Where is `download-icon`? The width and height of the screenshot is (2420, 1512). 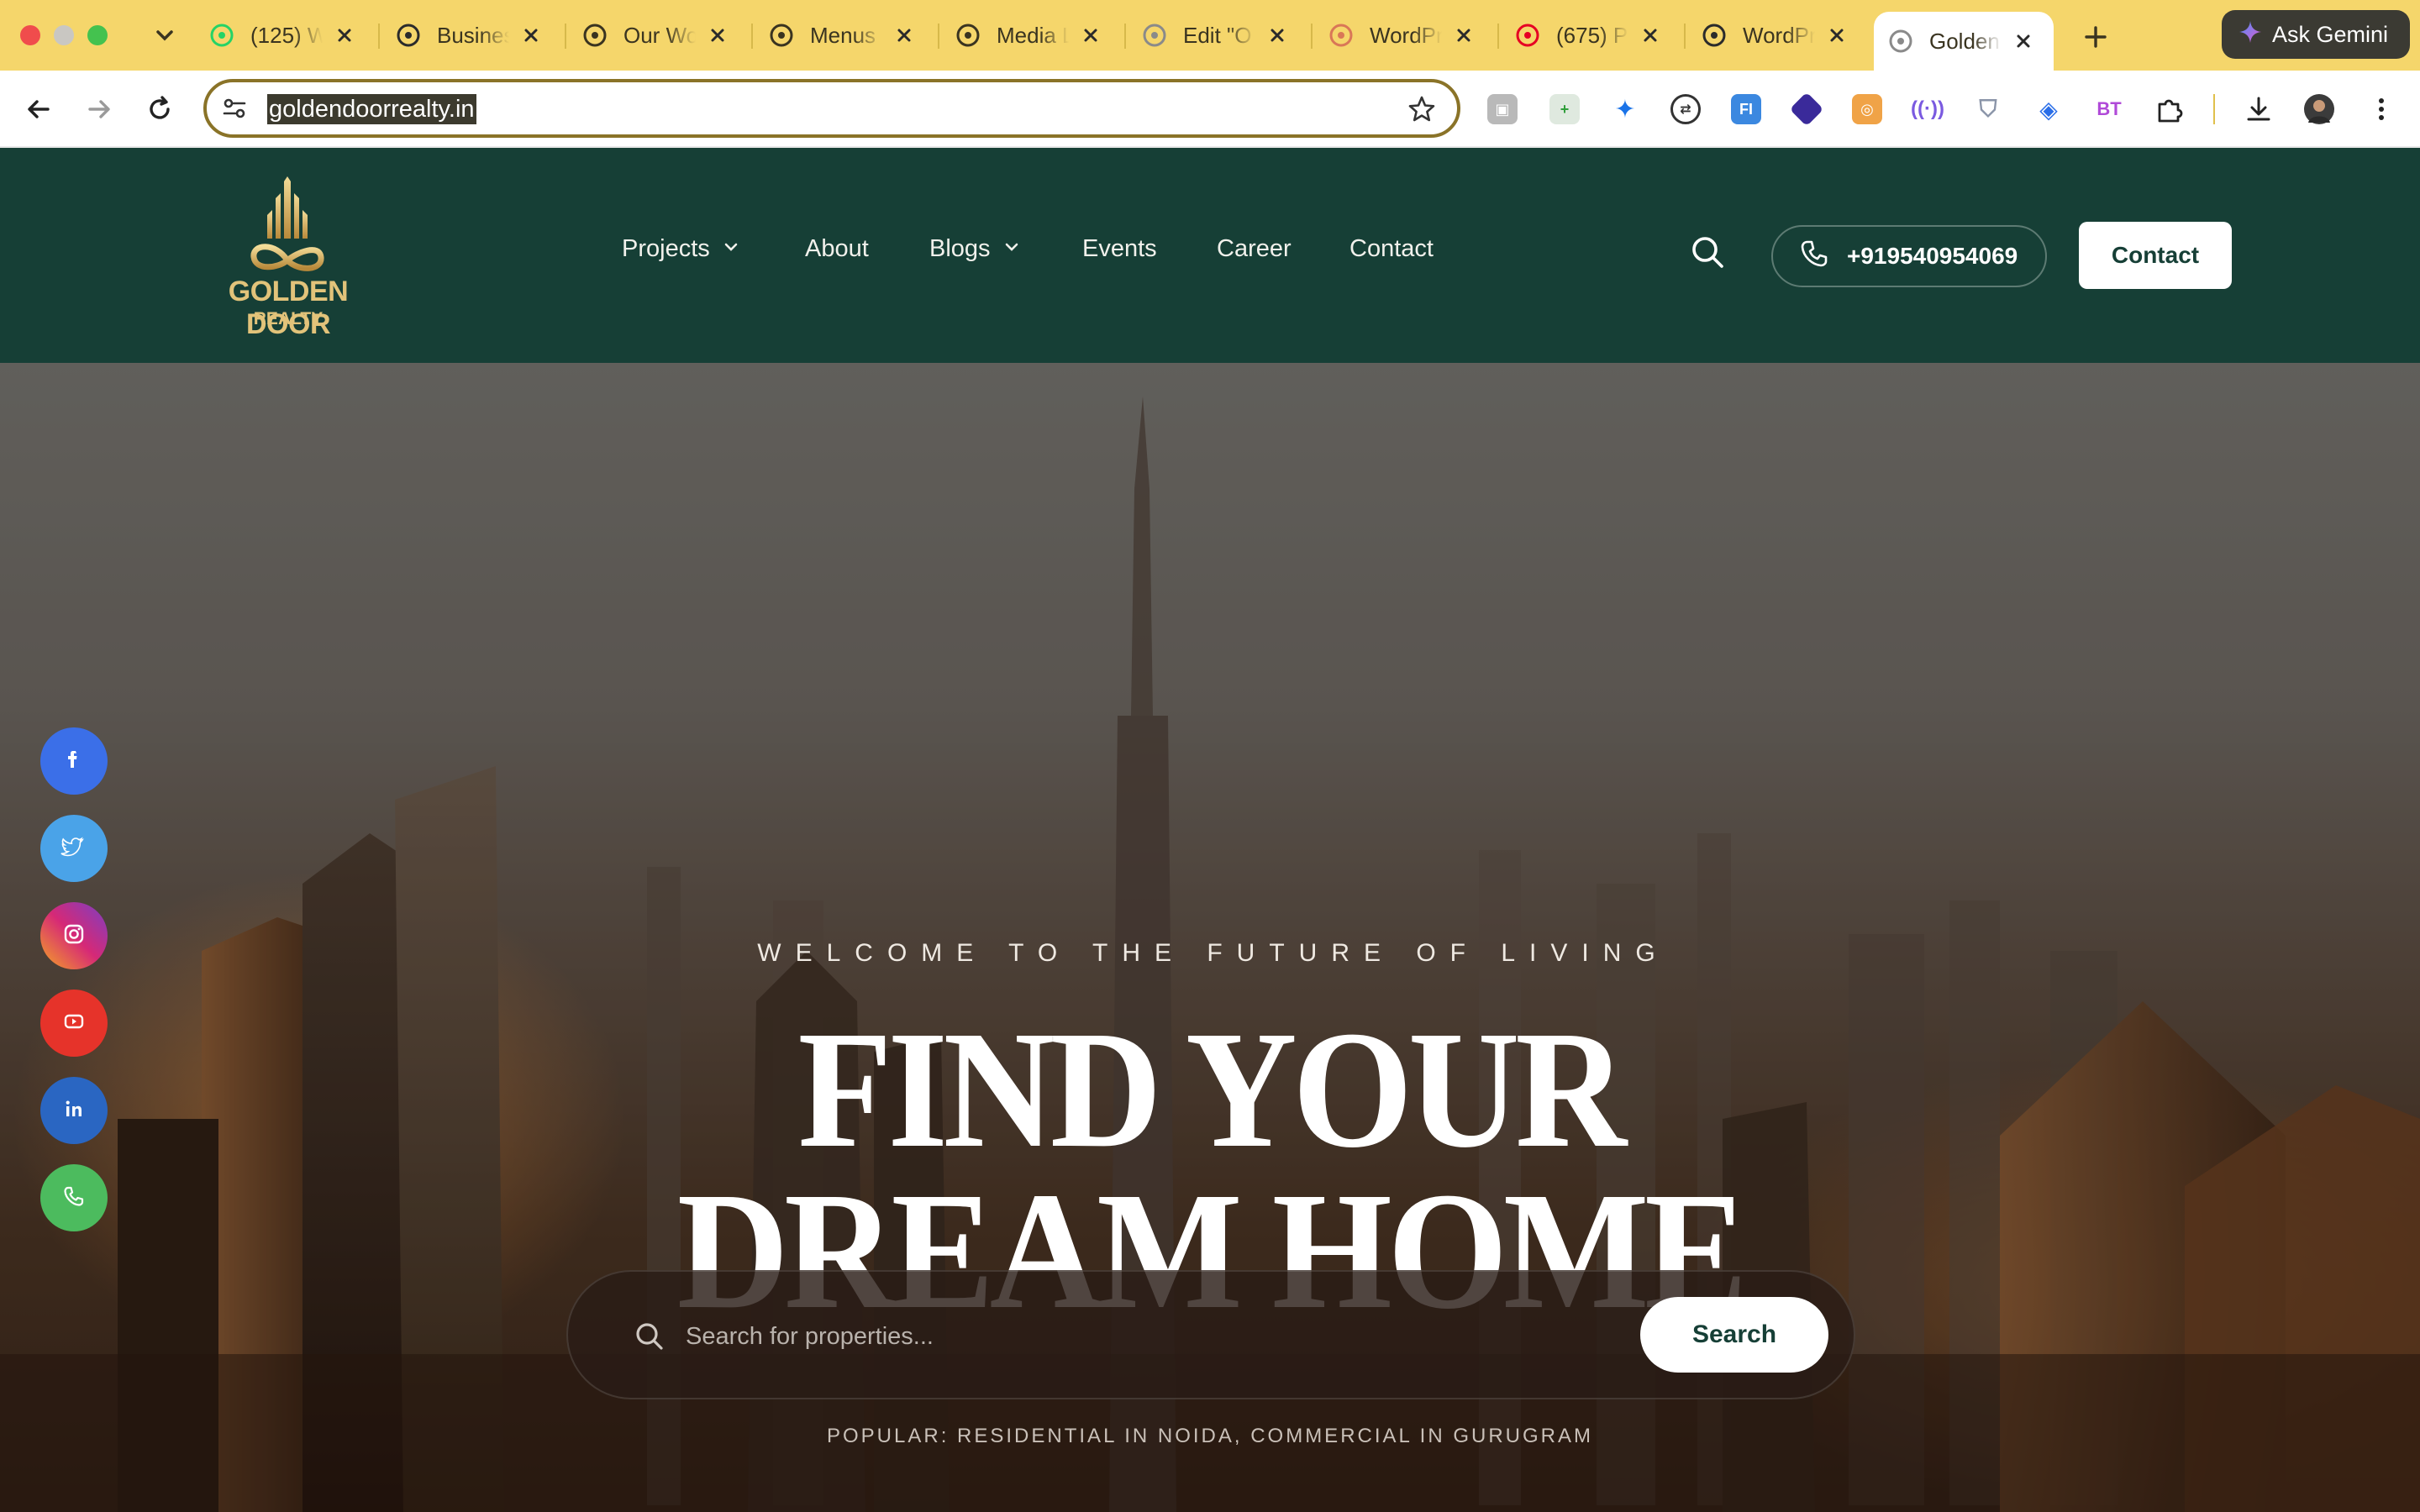 download-icon is located at coordinates (2259, 109).